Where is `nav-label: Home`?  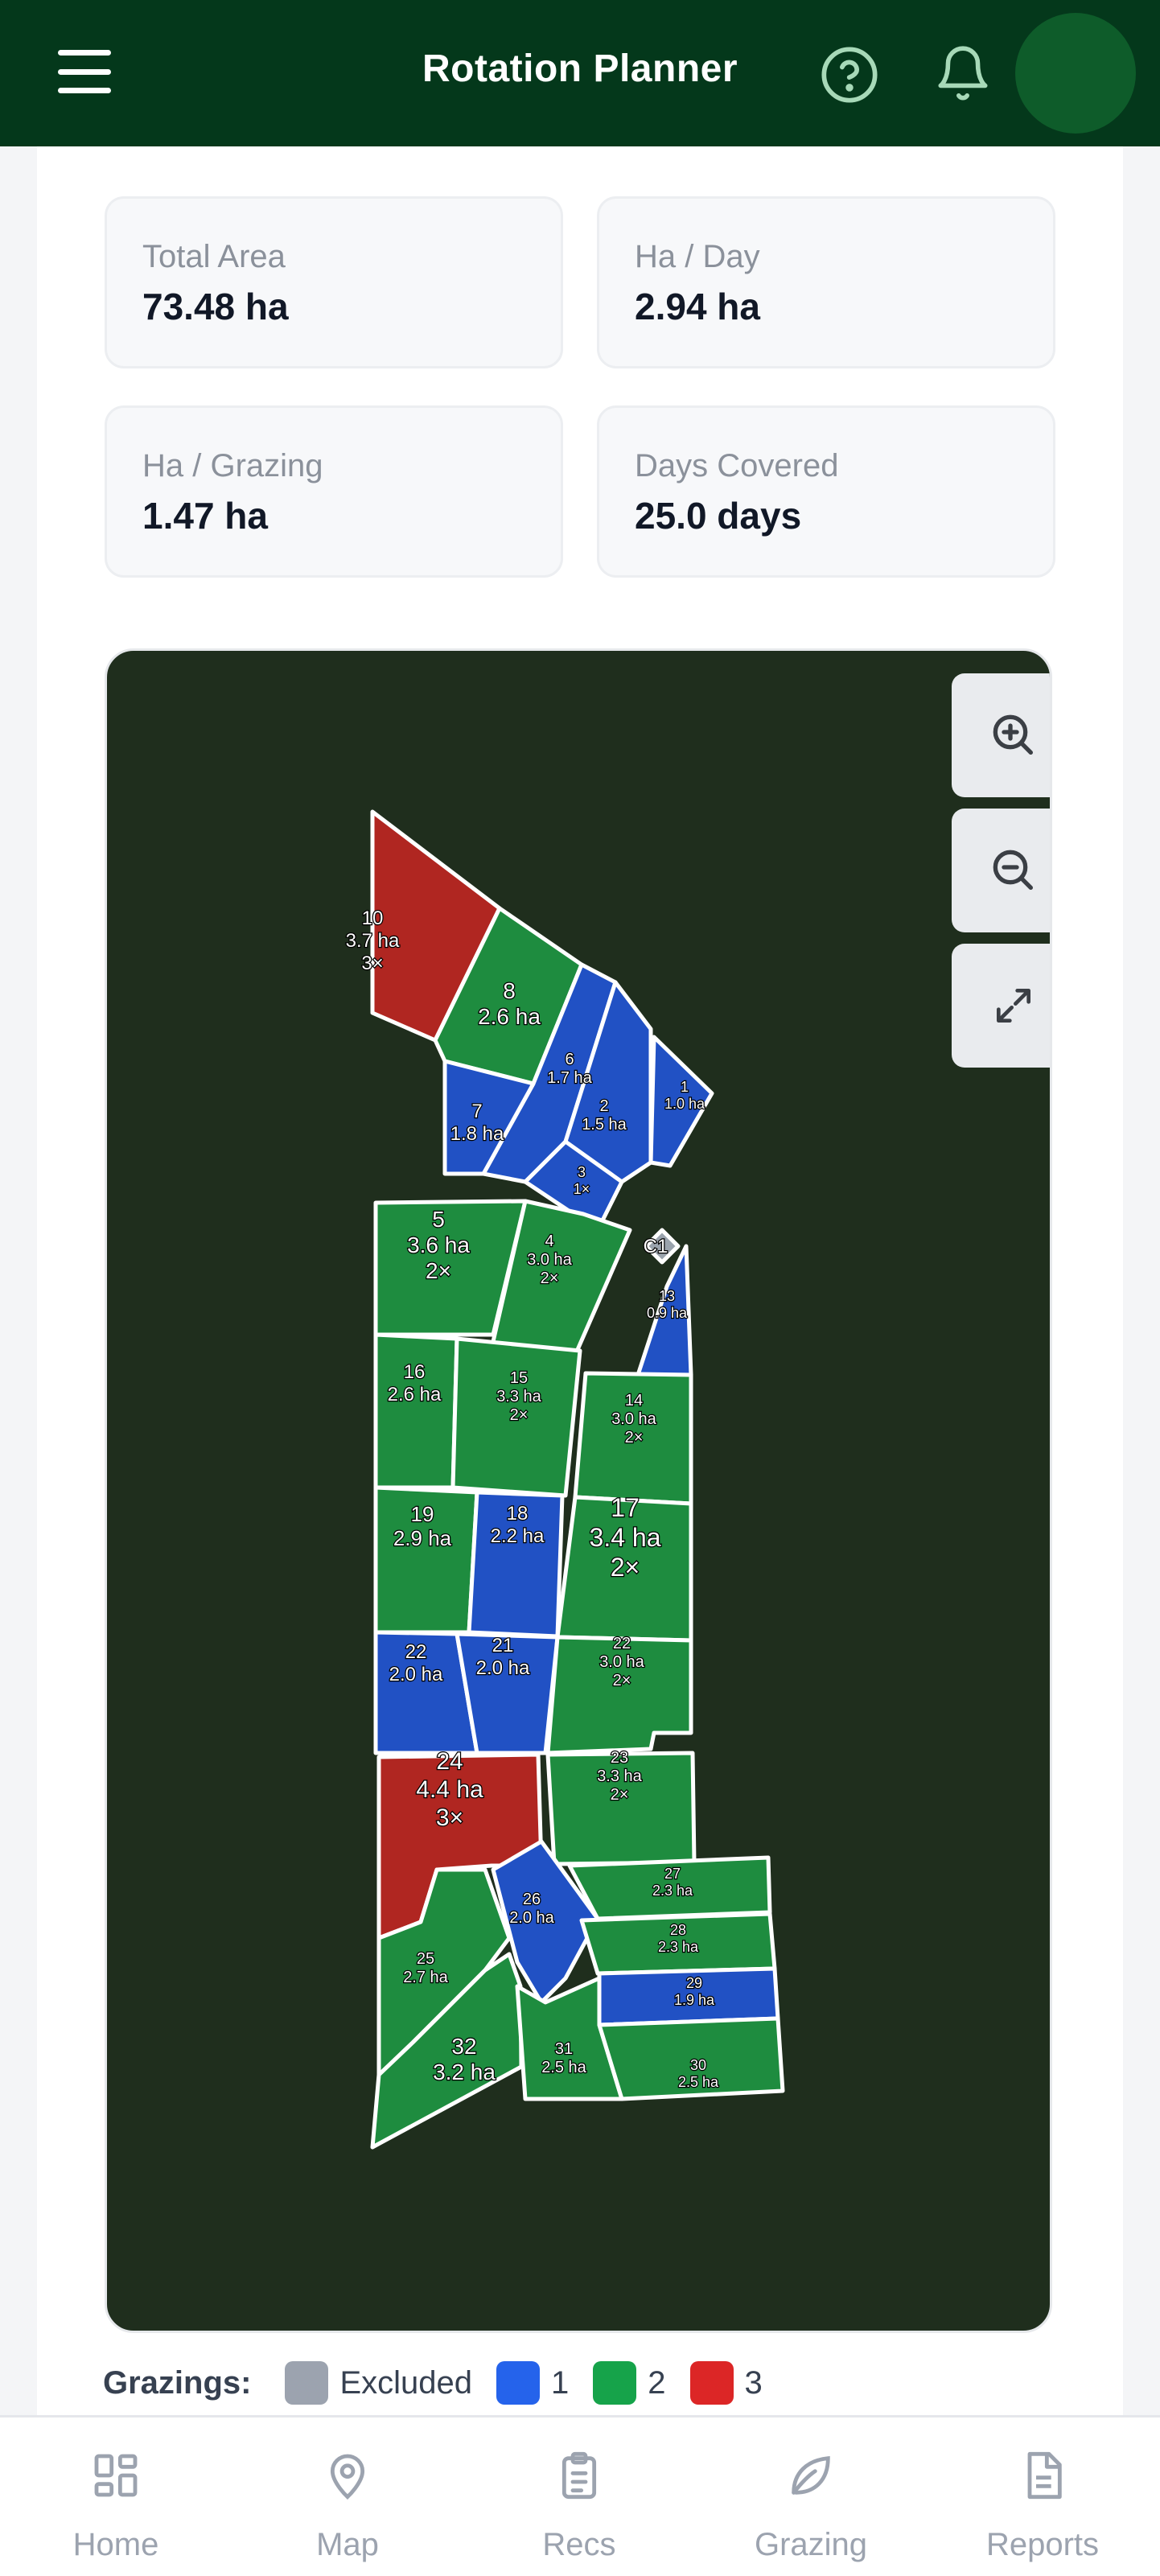 nav-label: Home is located at coordinates (115, 2544).